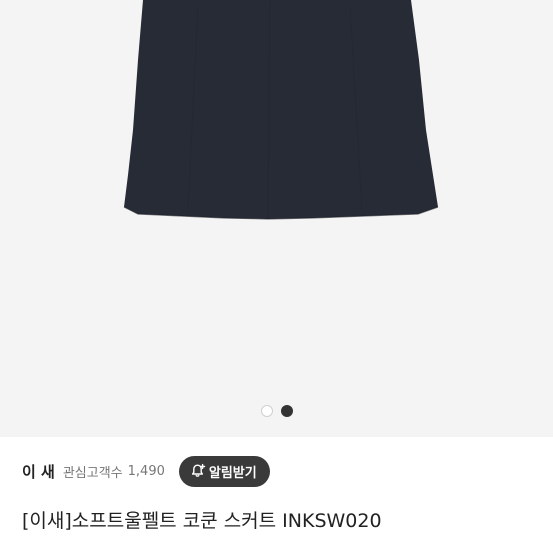 The width and height of the screenshot is (553, 553). I want to click on brand-name: 이 새, so click(38, 471).